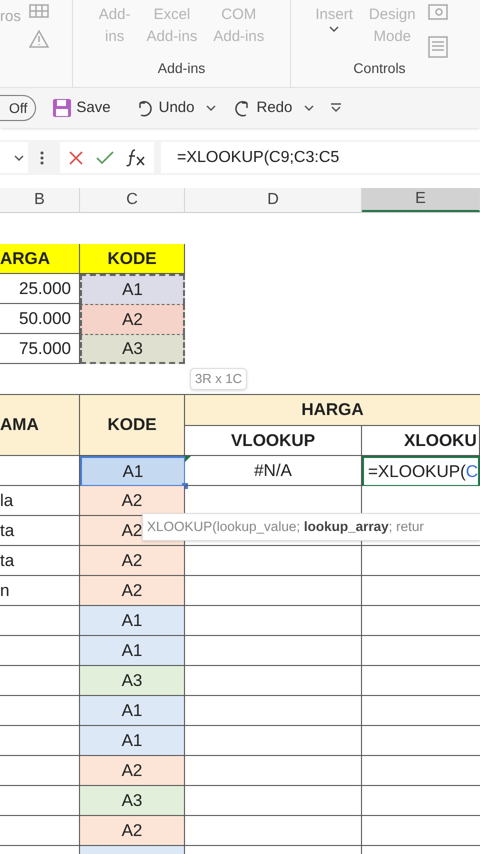  Describe the element at coordinates (19, 157) in the screenshot. I see `chevron-icon` at that location.